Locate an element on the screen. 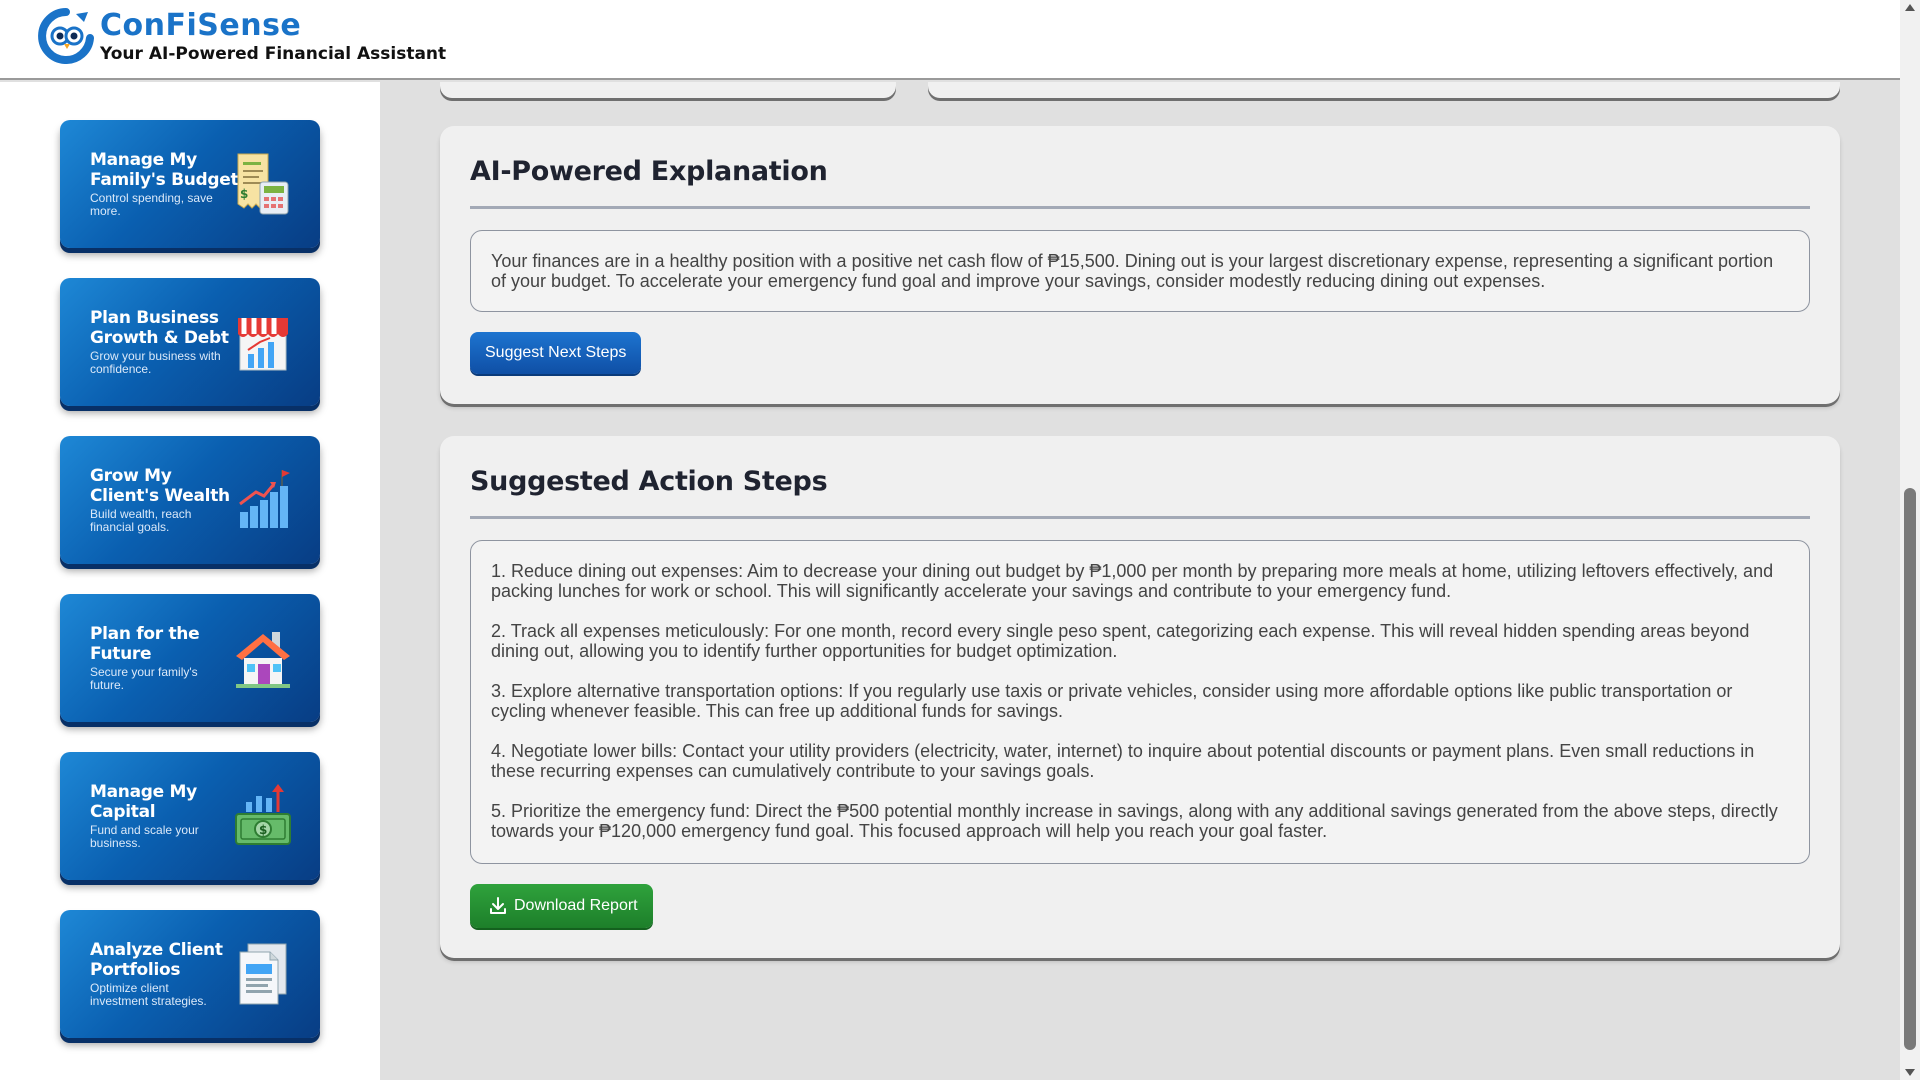 This screenshot has width=1920, height=1080. card-subtitle: Secure your family's future. is located at coordinates (144, 678).